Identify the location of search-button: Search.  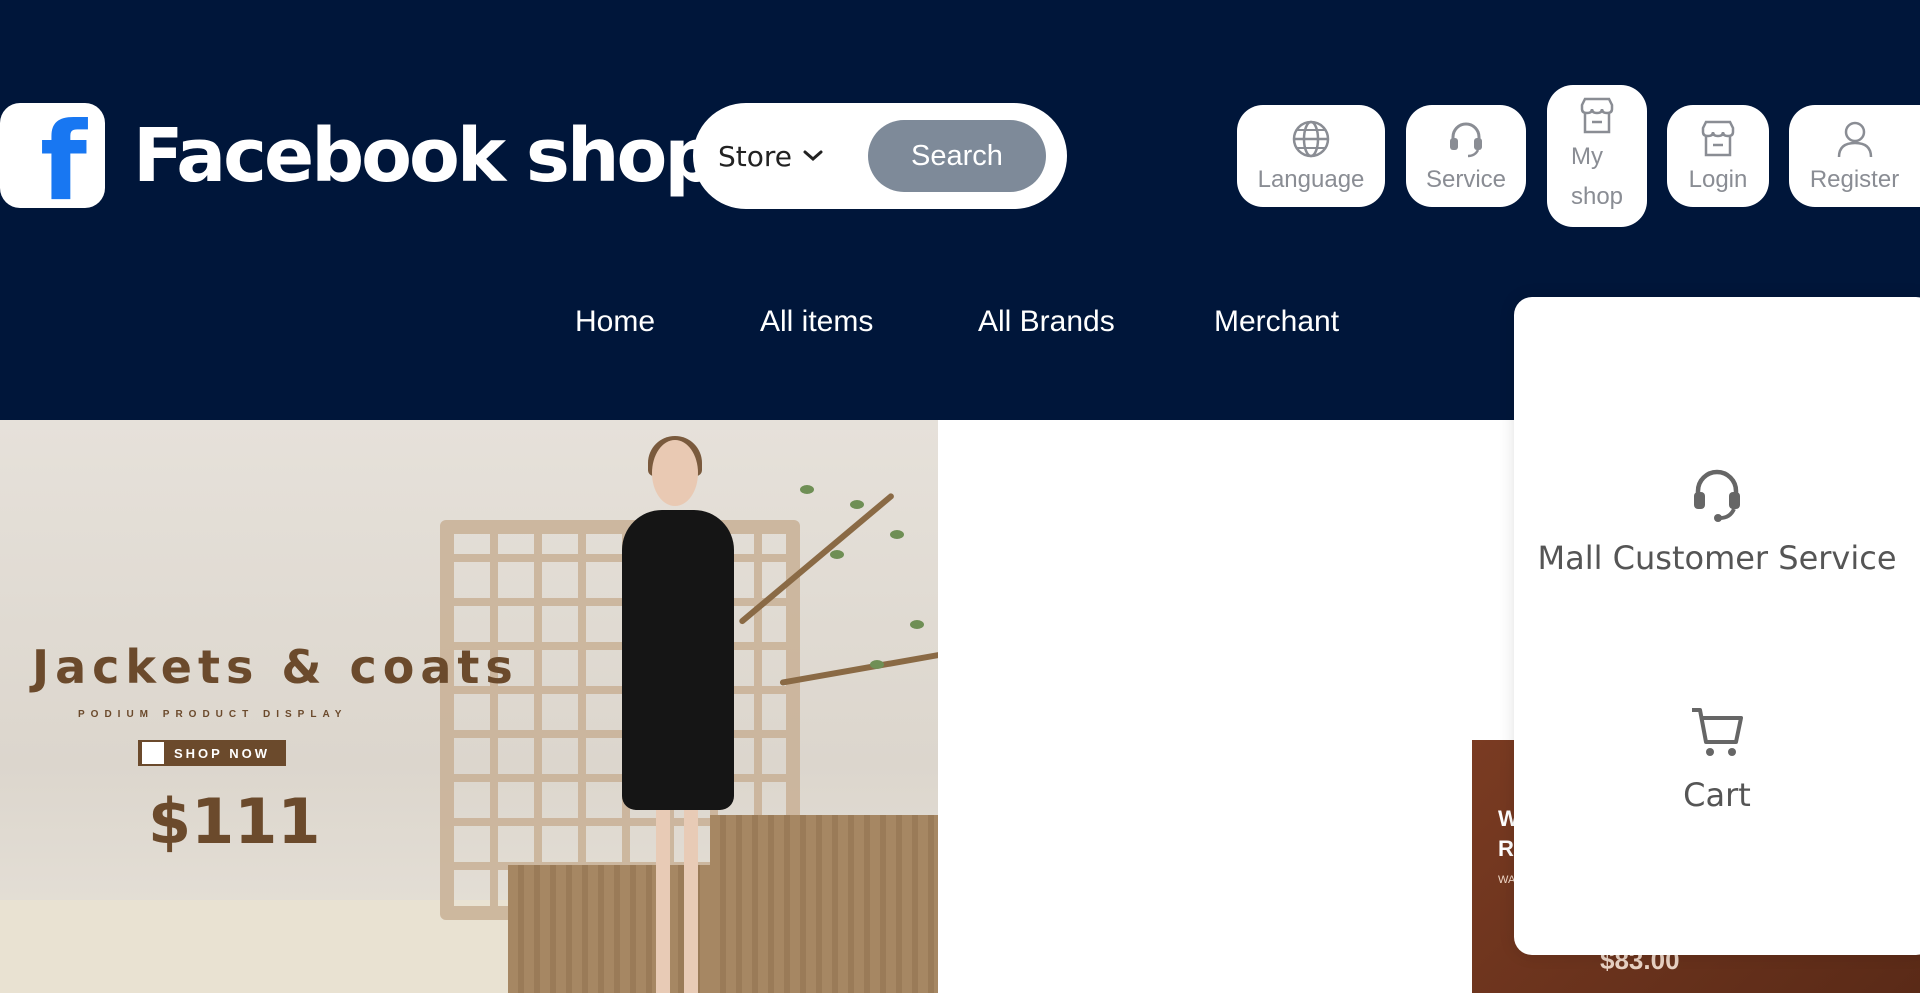
(957, 156).